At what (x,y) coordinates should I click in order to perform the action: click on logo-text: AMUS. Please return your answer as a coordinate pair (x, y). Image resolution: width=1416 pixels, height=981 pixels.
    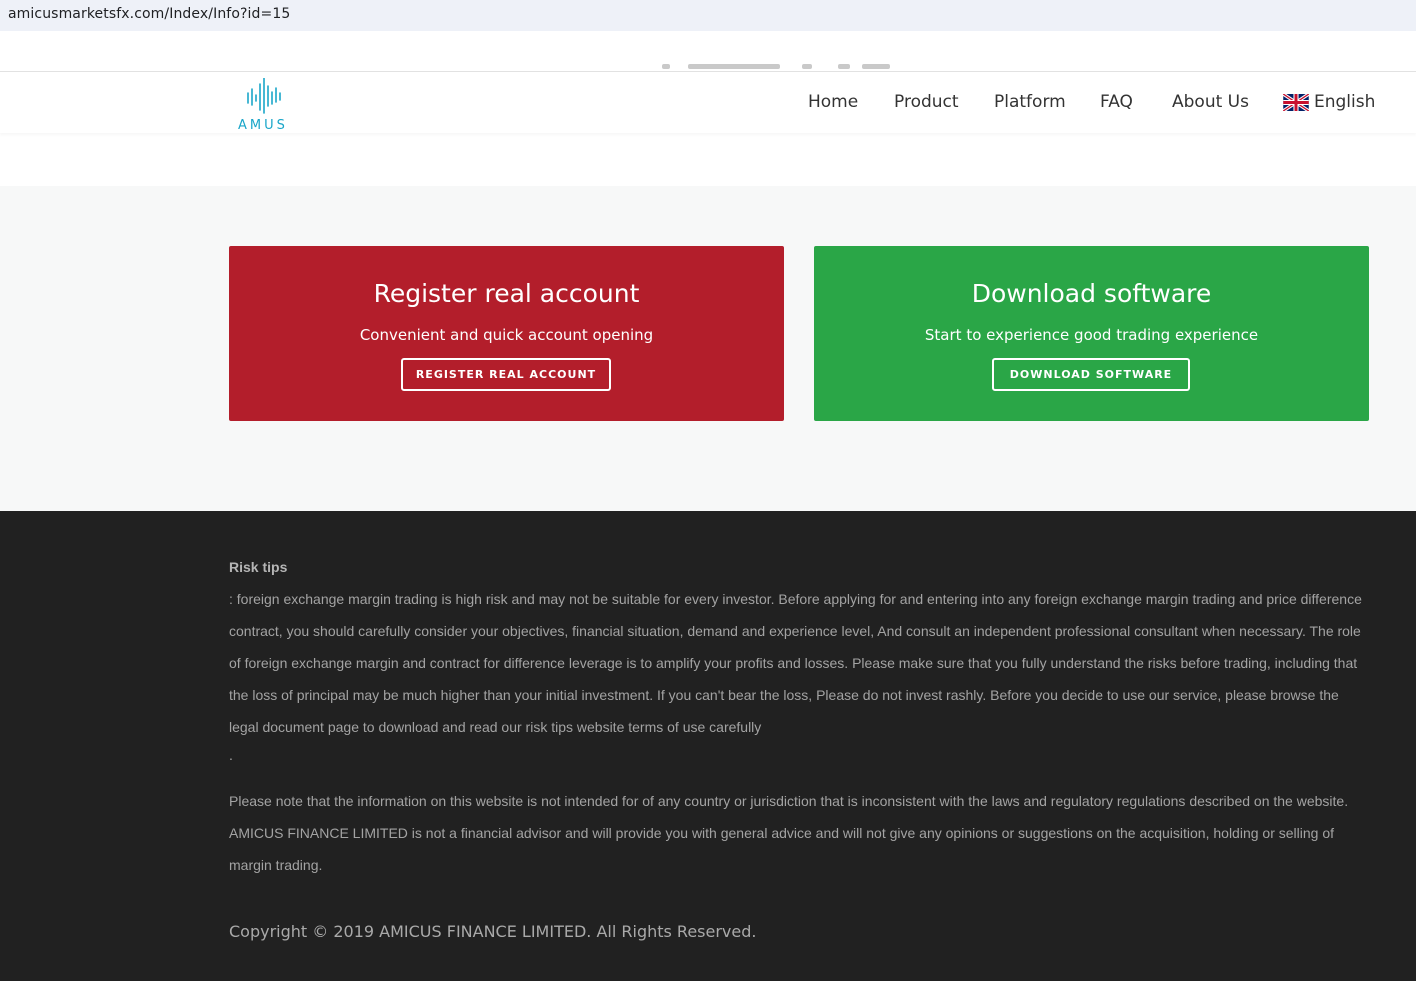
    Looking at the image, I should click on (263, 125).